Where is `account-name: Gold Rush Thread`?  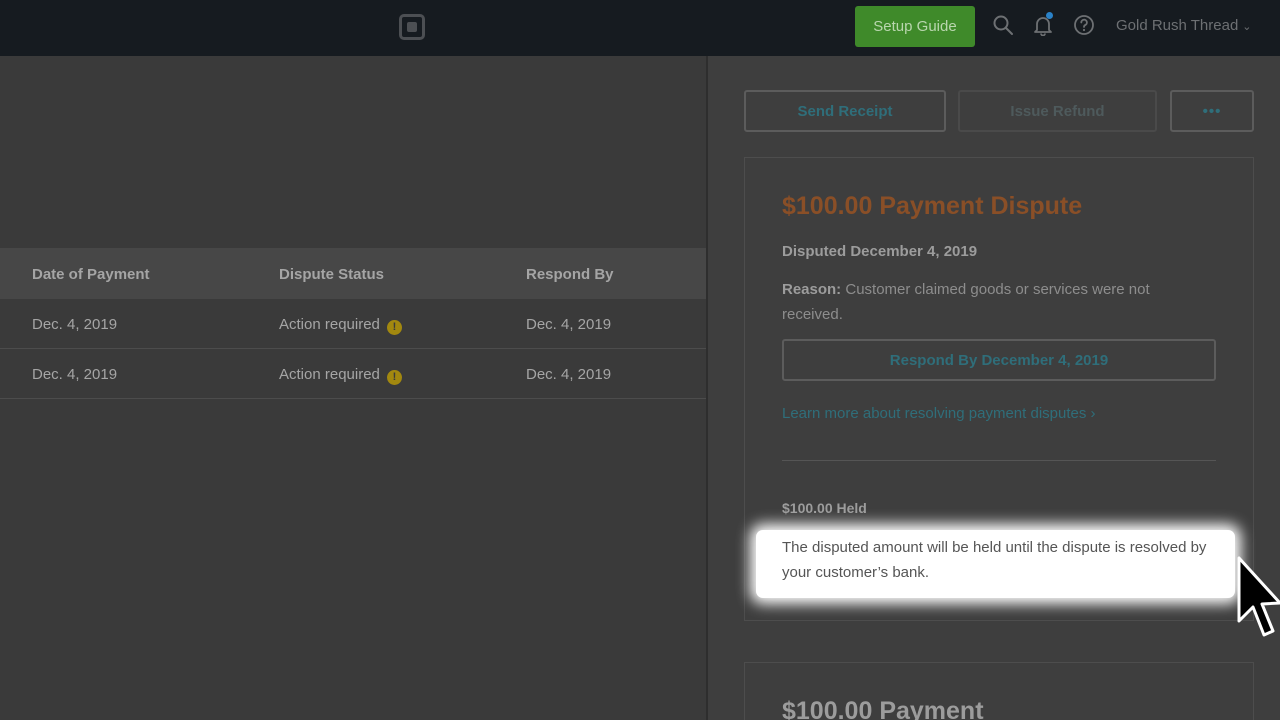 account-name: Gold Rush Thread is located at coordinates (1177, 25).